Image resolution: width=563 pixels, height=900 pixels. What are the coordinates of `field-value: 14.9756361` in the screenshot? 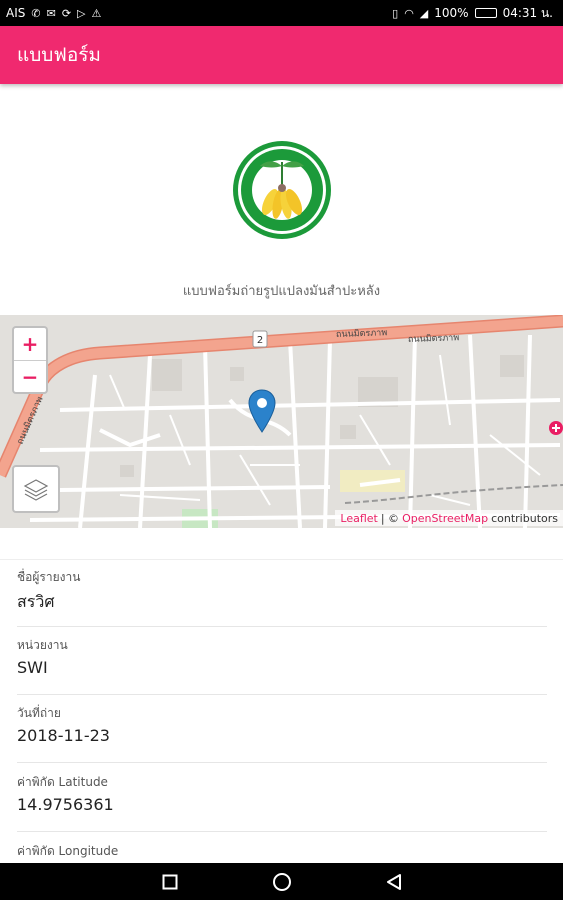 It's located at (65, 804).